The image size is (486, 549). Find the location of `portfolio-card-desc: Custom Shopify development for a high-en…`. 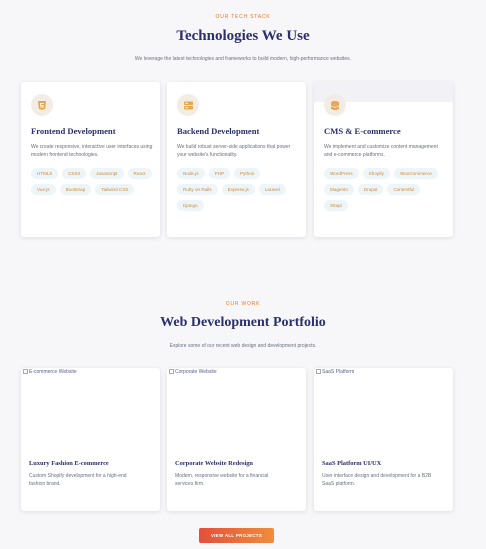

portfolio-card-desc: Custom Shopify development for a high-en… is located at coordinates (78, 480).